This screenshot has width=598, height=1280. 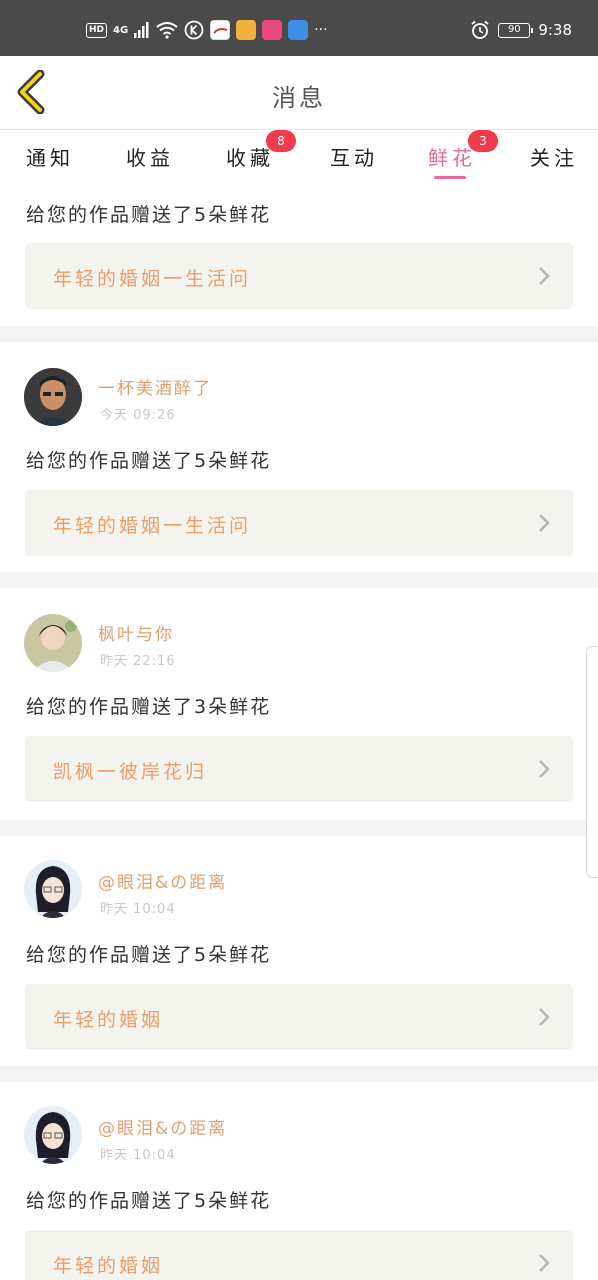 I want to click on timestamp: 昨天 22:16, so click(x=138, y=661).